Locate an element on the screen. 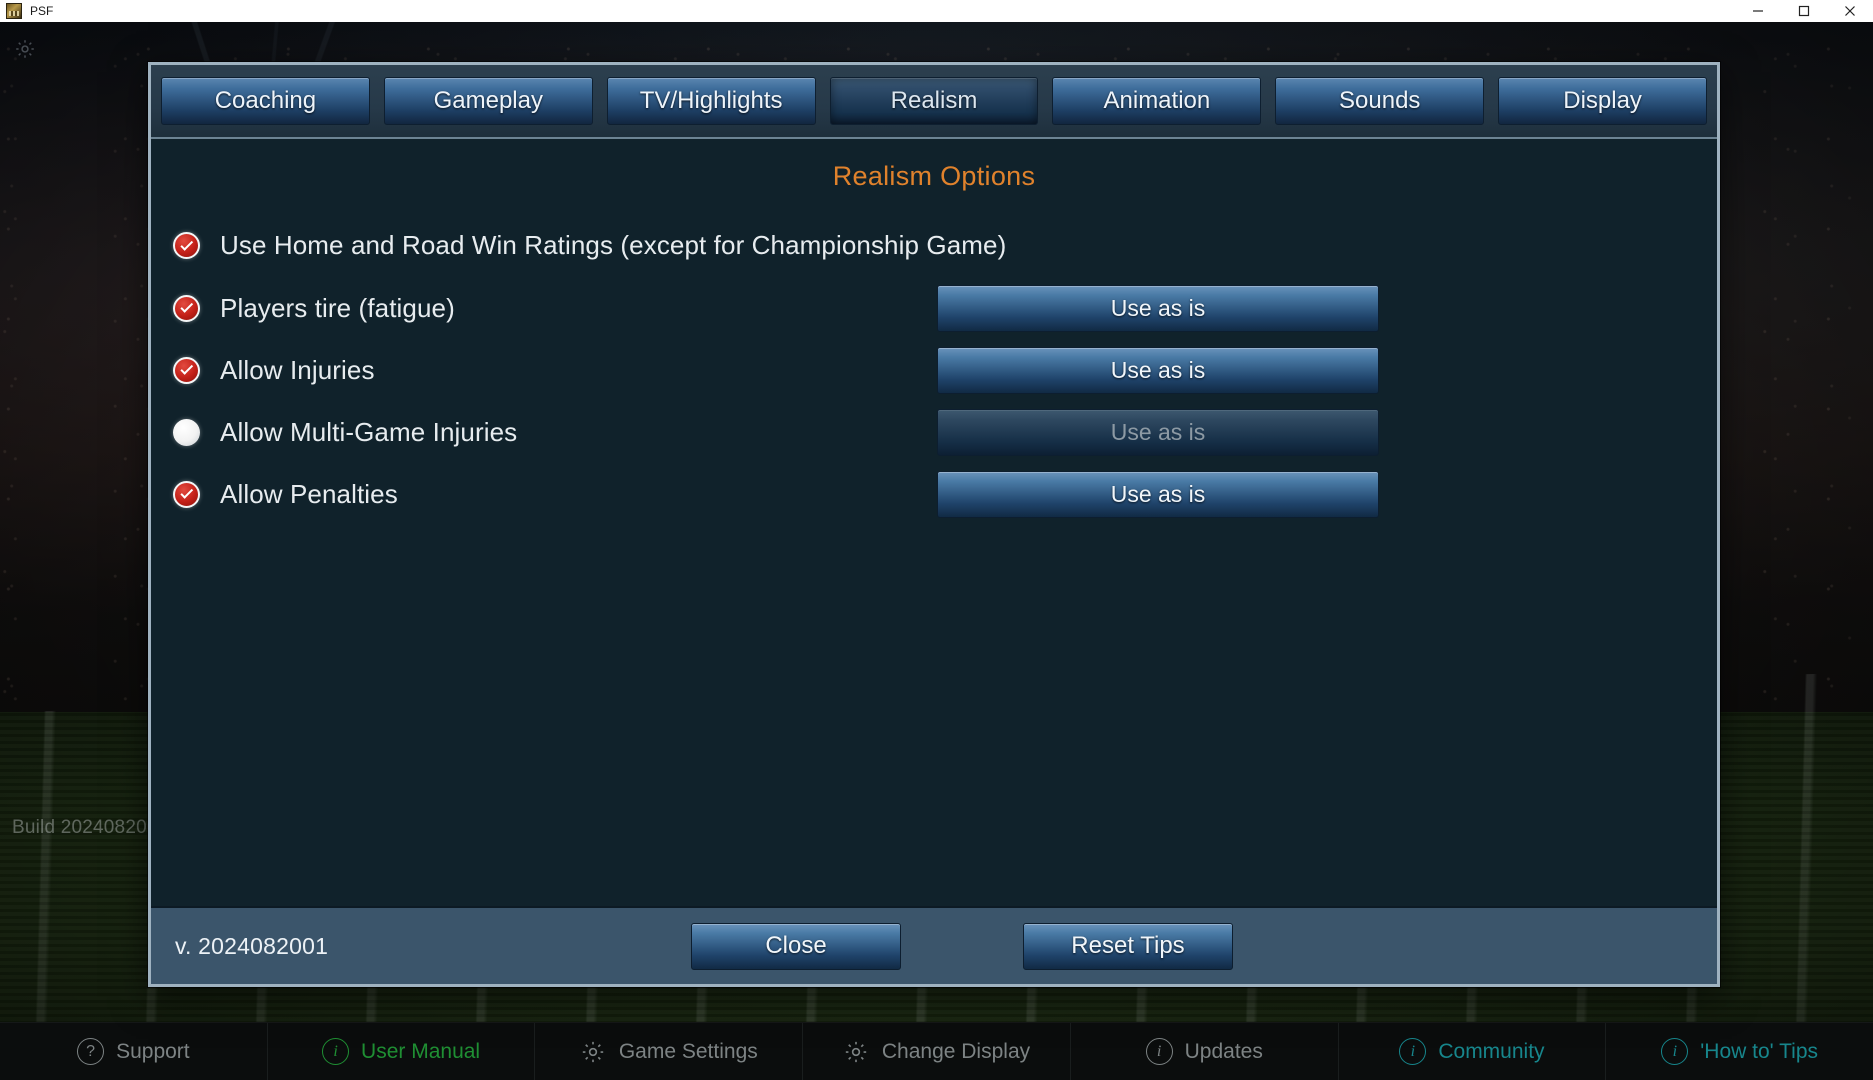 This screenshot has width=1873, height=1080. use-as-is-button-allow-multi-game-injuries: Use as is is located at coordinates (1158, 432).